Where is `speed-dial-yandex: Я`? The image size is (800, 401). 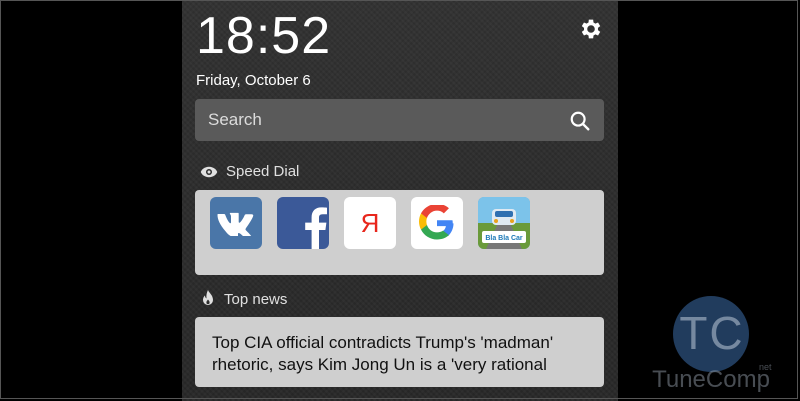
speed-dial-yandex: Я is located at coordinates (370, 223).